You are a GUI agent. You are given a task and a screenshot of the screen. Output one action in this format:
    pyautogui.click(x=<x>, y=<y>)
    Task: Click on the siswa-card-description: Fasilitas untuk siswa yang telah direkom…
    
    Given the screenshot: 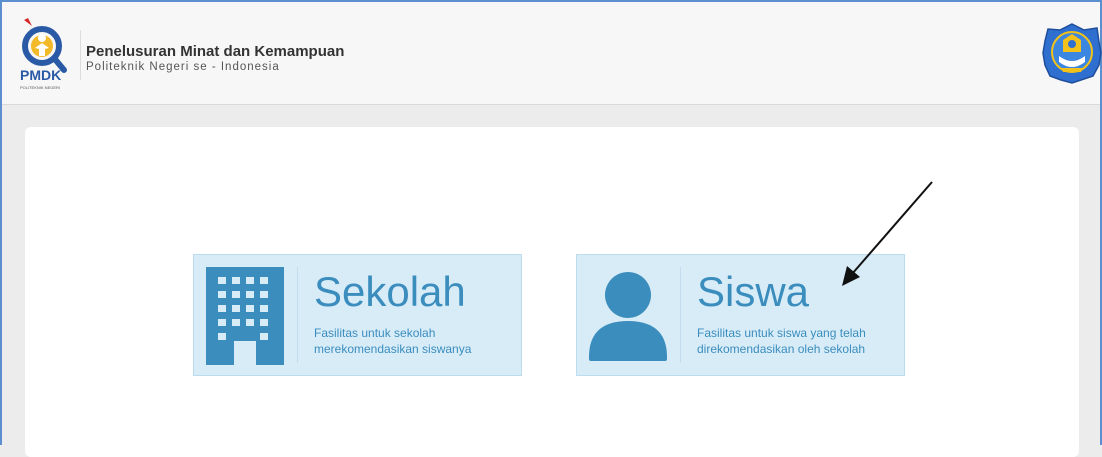 What is the action you would take?
    pyautogui.click(x=781, y=341)
    